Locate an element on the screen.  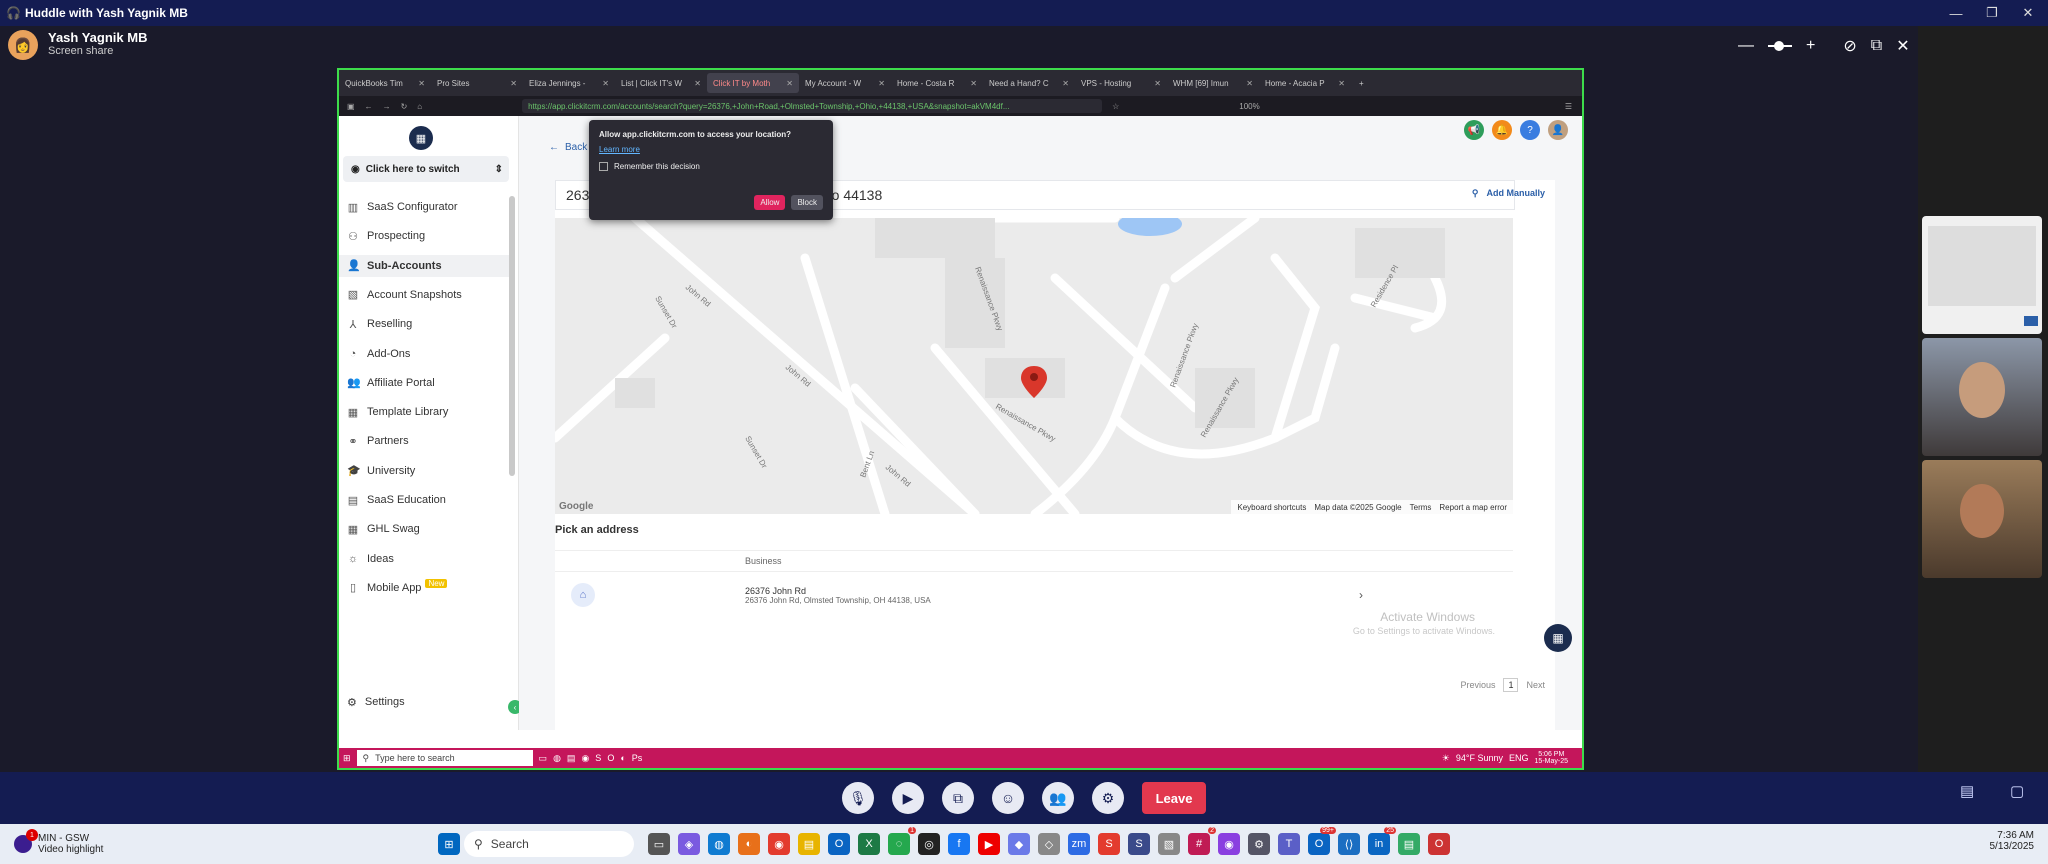
github-icon: ◎ is located at coordinates (929, 844).